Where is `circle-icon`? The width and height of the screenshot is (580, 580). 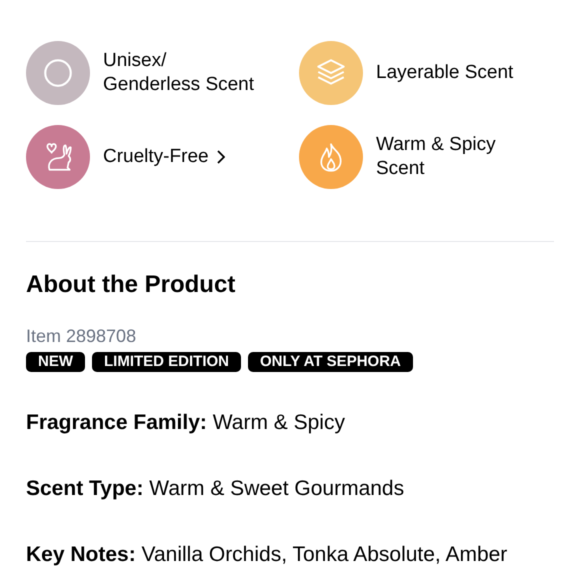
circle-icon is located at coordinates (58, 73).